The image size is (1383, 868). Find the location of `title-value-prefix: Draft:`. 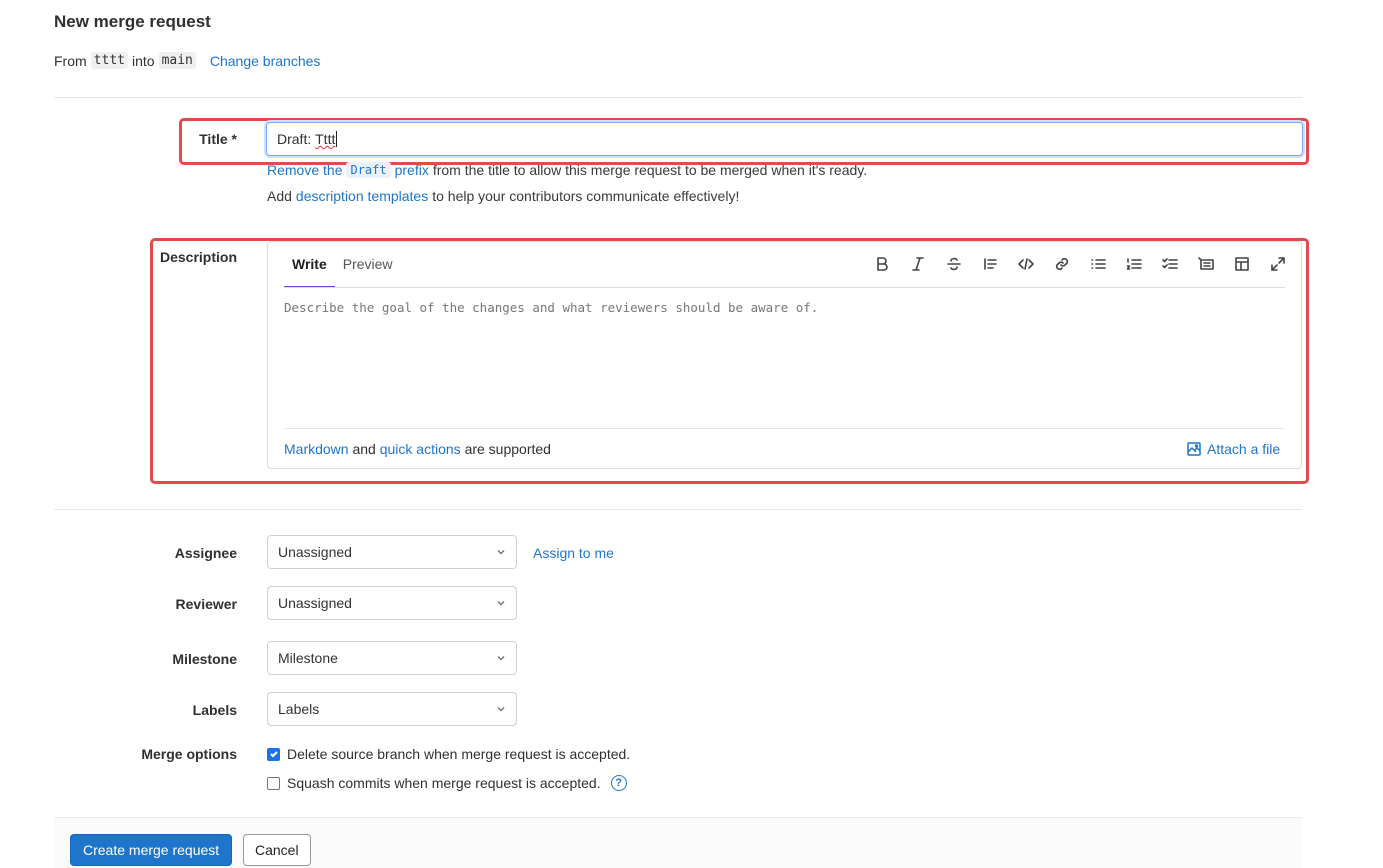

title-value-prefix: Draft: is located at coordinates (296, 139).